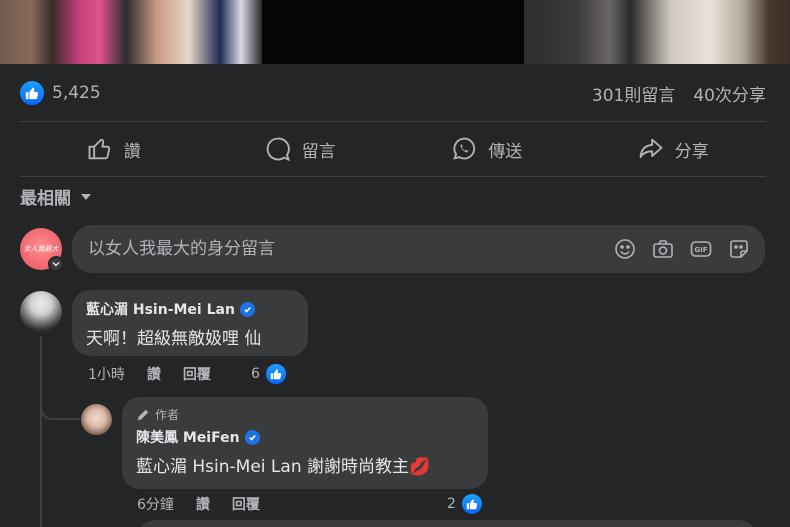  I want to click on reply-like-button: 讚, so click(203, 504).